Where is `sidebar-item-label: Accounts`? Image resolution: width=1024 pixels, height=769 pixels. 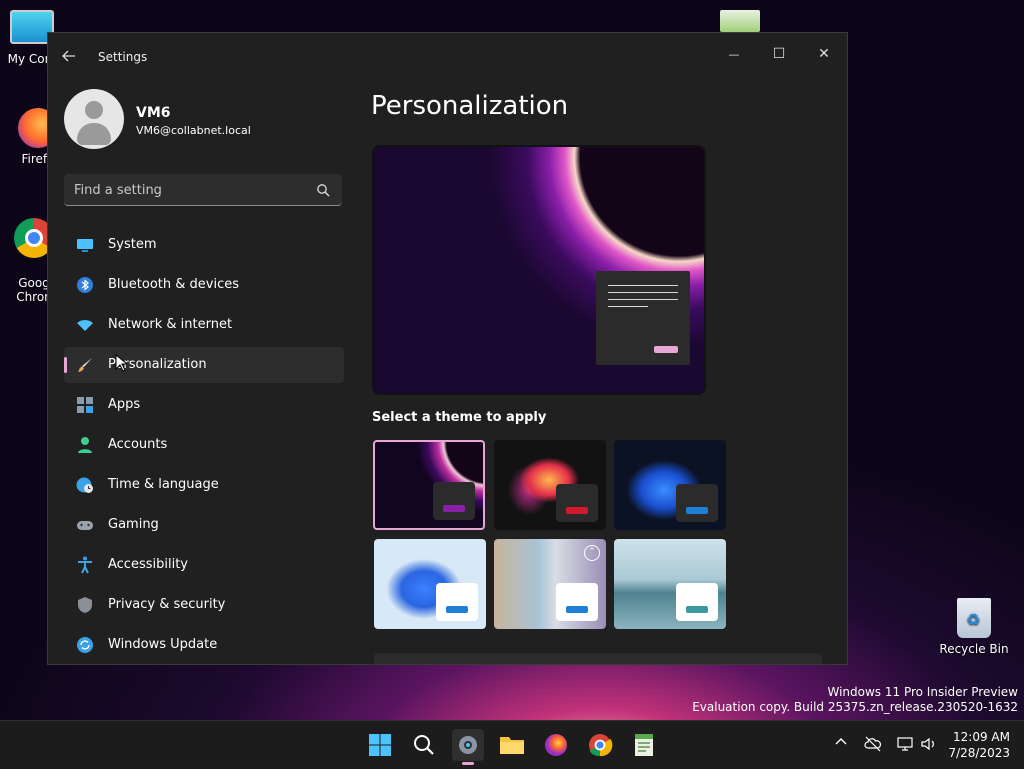
sidebar-item-label: Accounts is located at coordinates (138, 444).